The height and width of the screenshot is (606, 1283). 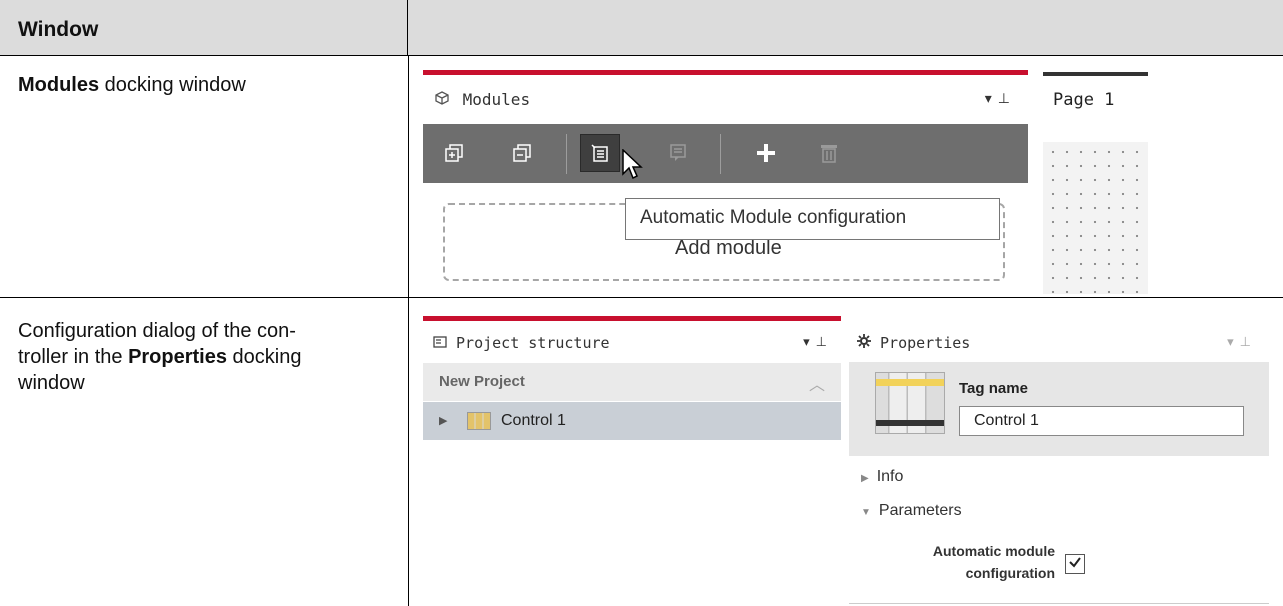 I want to click on project-node: New Project ︿, so click(x=632, y=382).